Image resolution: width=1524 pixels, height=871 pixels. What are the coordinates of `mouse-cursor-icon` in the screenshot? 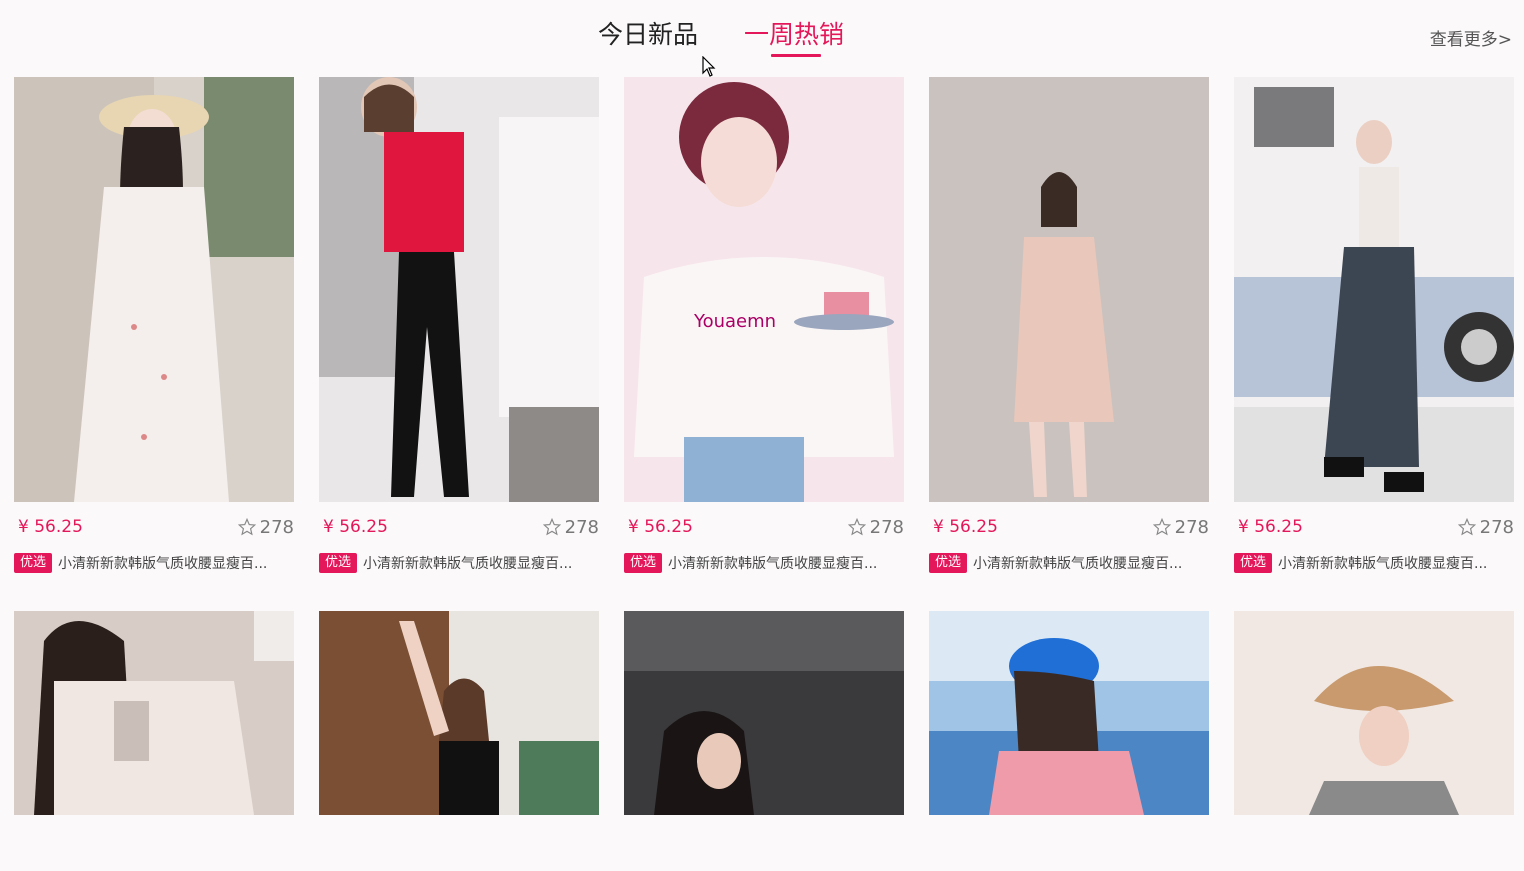 It's located at (709, 66).